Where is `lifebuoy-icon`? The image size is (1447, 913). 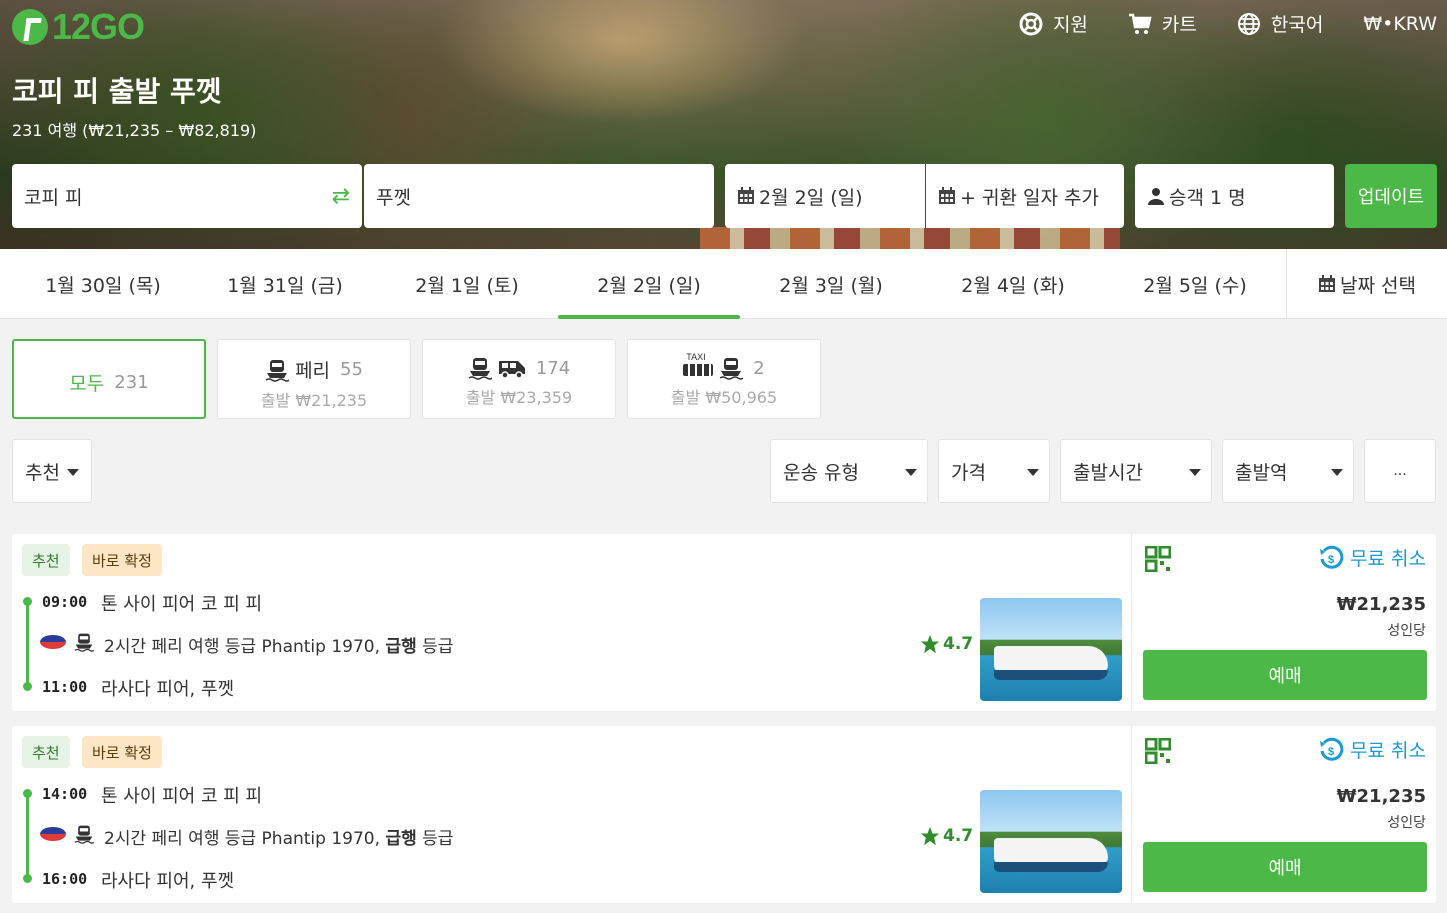 lifebuoy-icon is located at coordinates (1031, 23).